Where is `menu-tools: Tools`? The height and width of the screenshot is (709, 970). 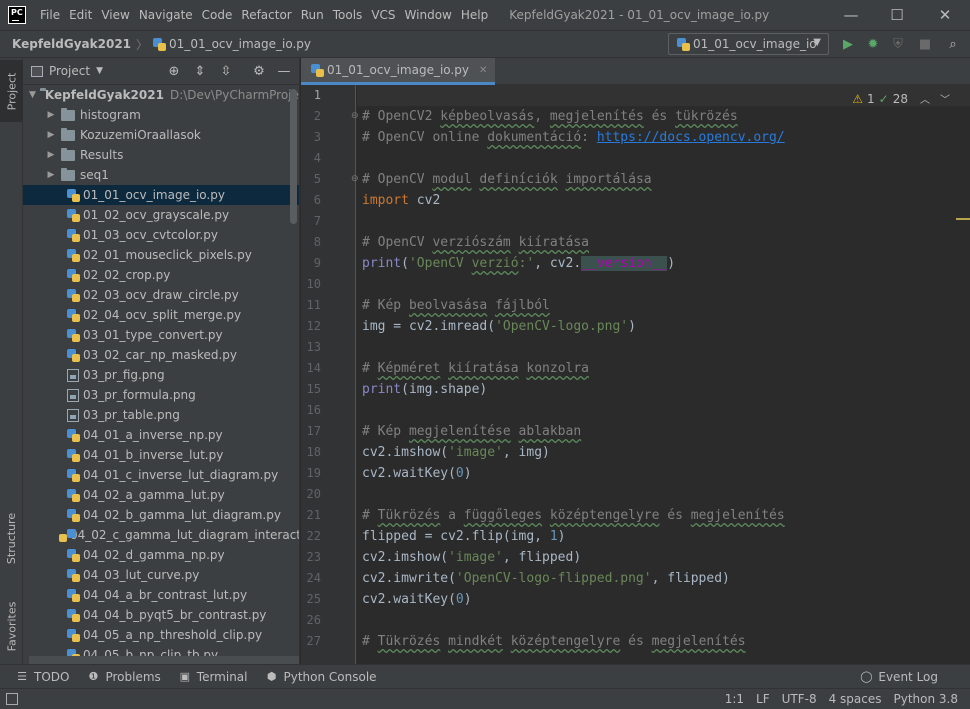 menu-tools: Tools is located at coordinates (348, 15).